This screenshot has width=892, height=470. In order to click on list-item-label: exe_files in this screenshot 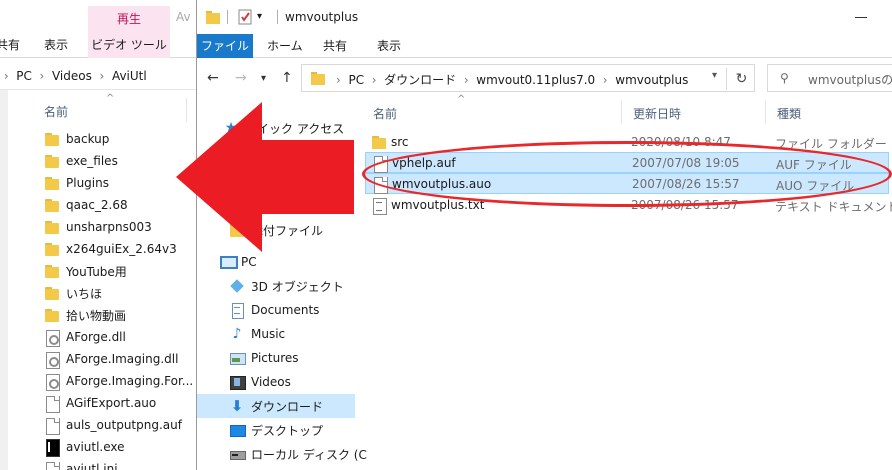, I will do `click(92, 161)`.